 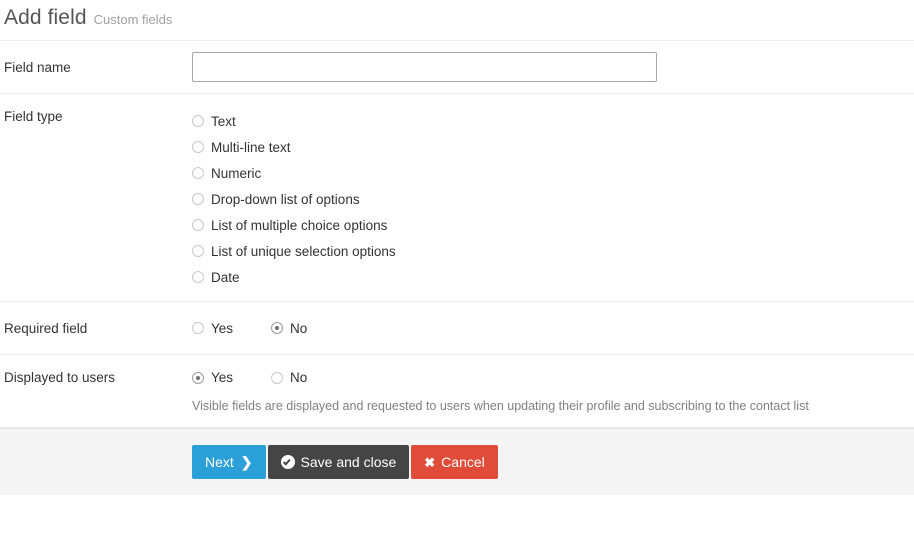 I want to click on cancel-button: ✖ Cancel, so click(x=454, y=462).